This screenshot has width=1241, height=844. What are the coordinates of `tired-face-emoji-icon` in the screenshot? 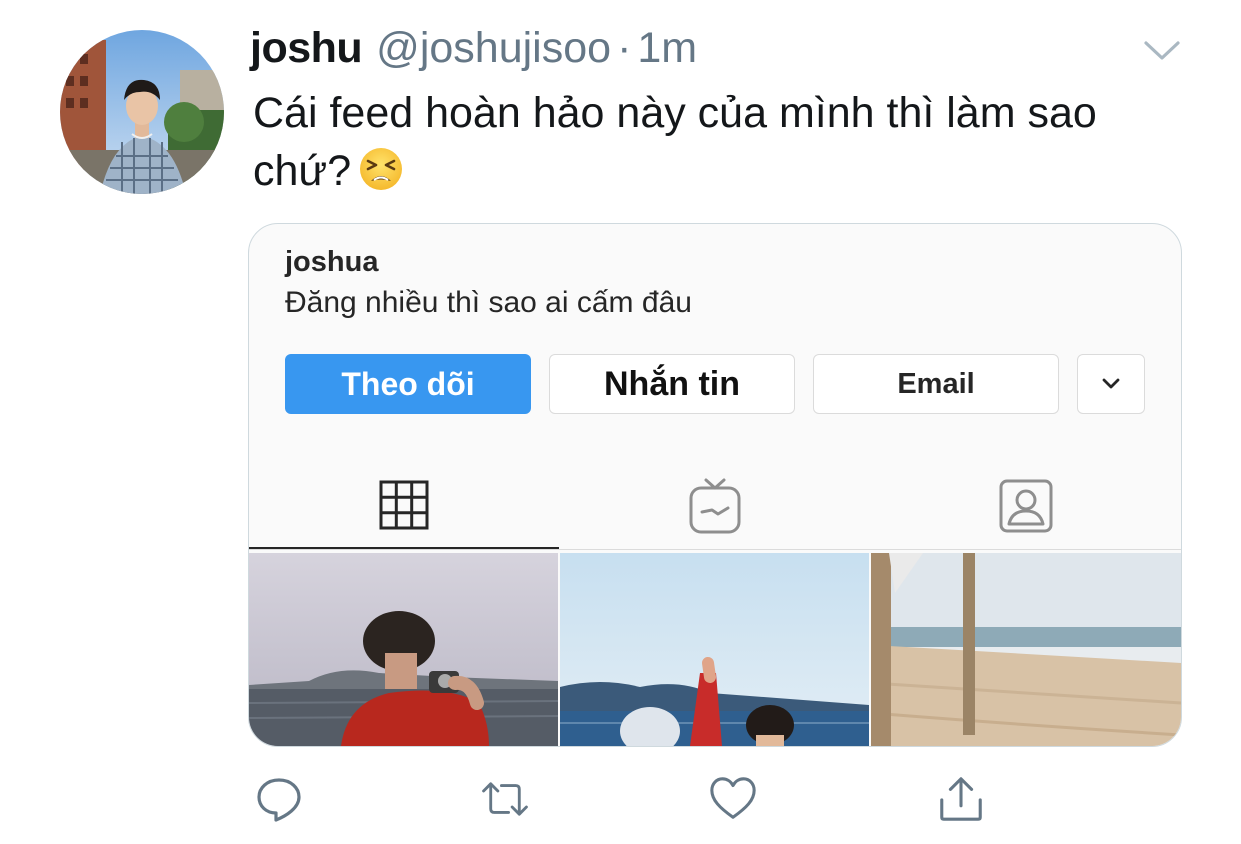 It's located at (381, 169).